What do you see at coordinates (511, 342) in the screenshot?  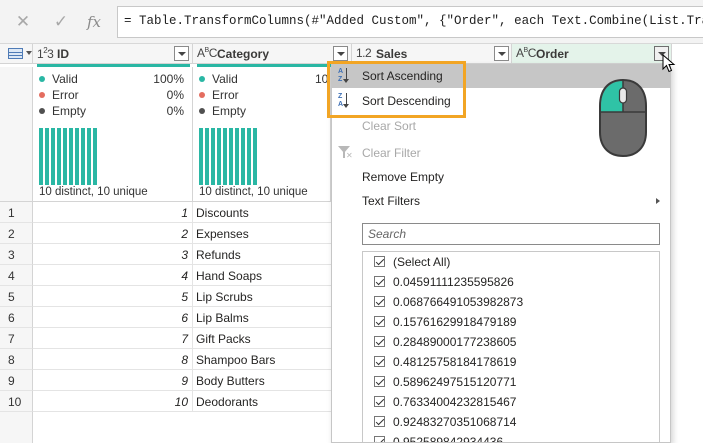 I see `value-list-item: 0.28489000177238605` at bounding box center [511, 342].